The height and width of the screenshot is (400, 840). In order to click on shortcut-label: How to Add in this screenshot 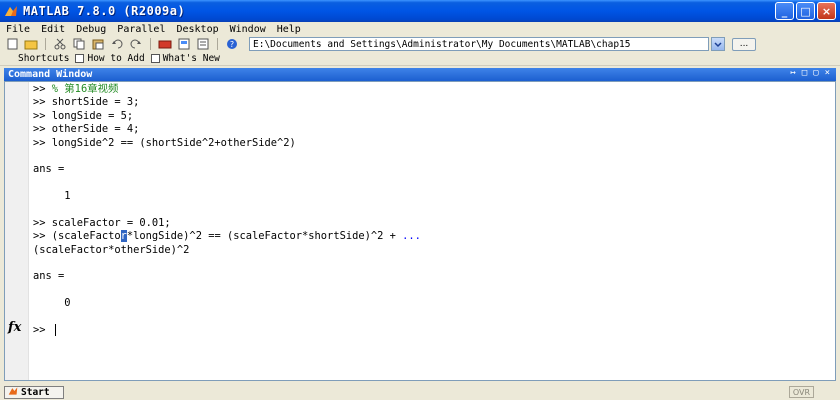, I will do `click(116, 58)`.